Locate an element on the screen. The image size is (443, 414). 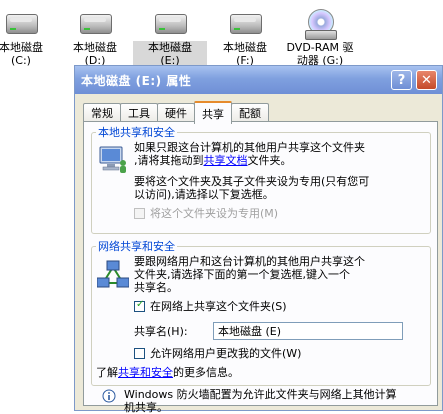
shared-documents-link: 共享文档 is located at coordinates (226, 160).